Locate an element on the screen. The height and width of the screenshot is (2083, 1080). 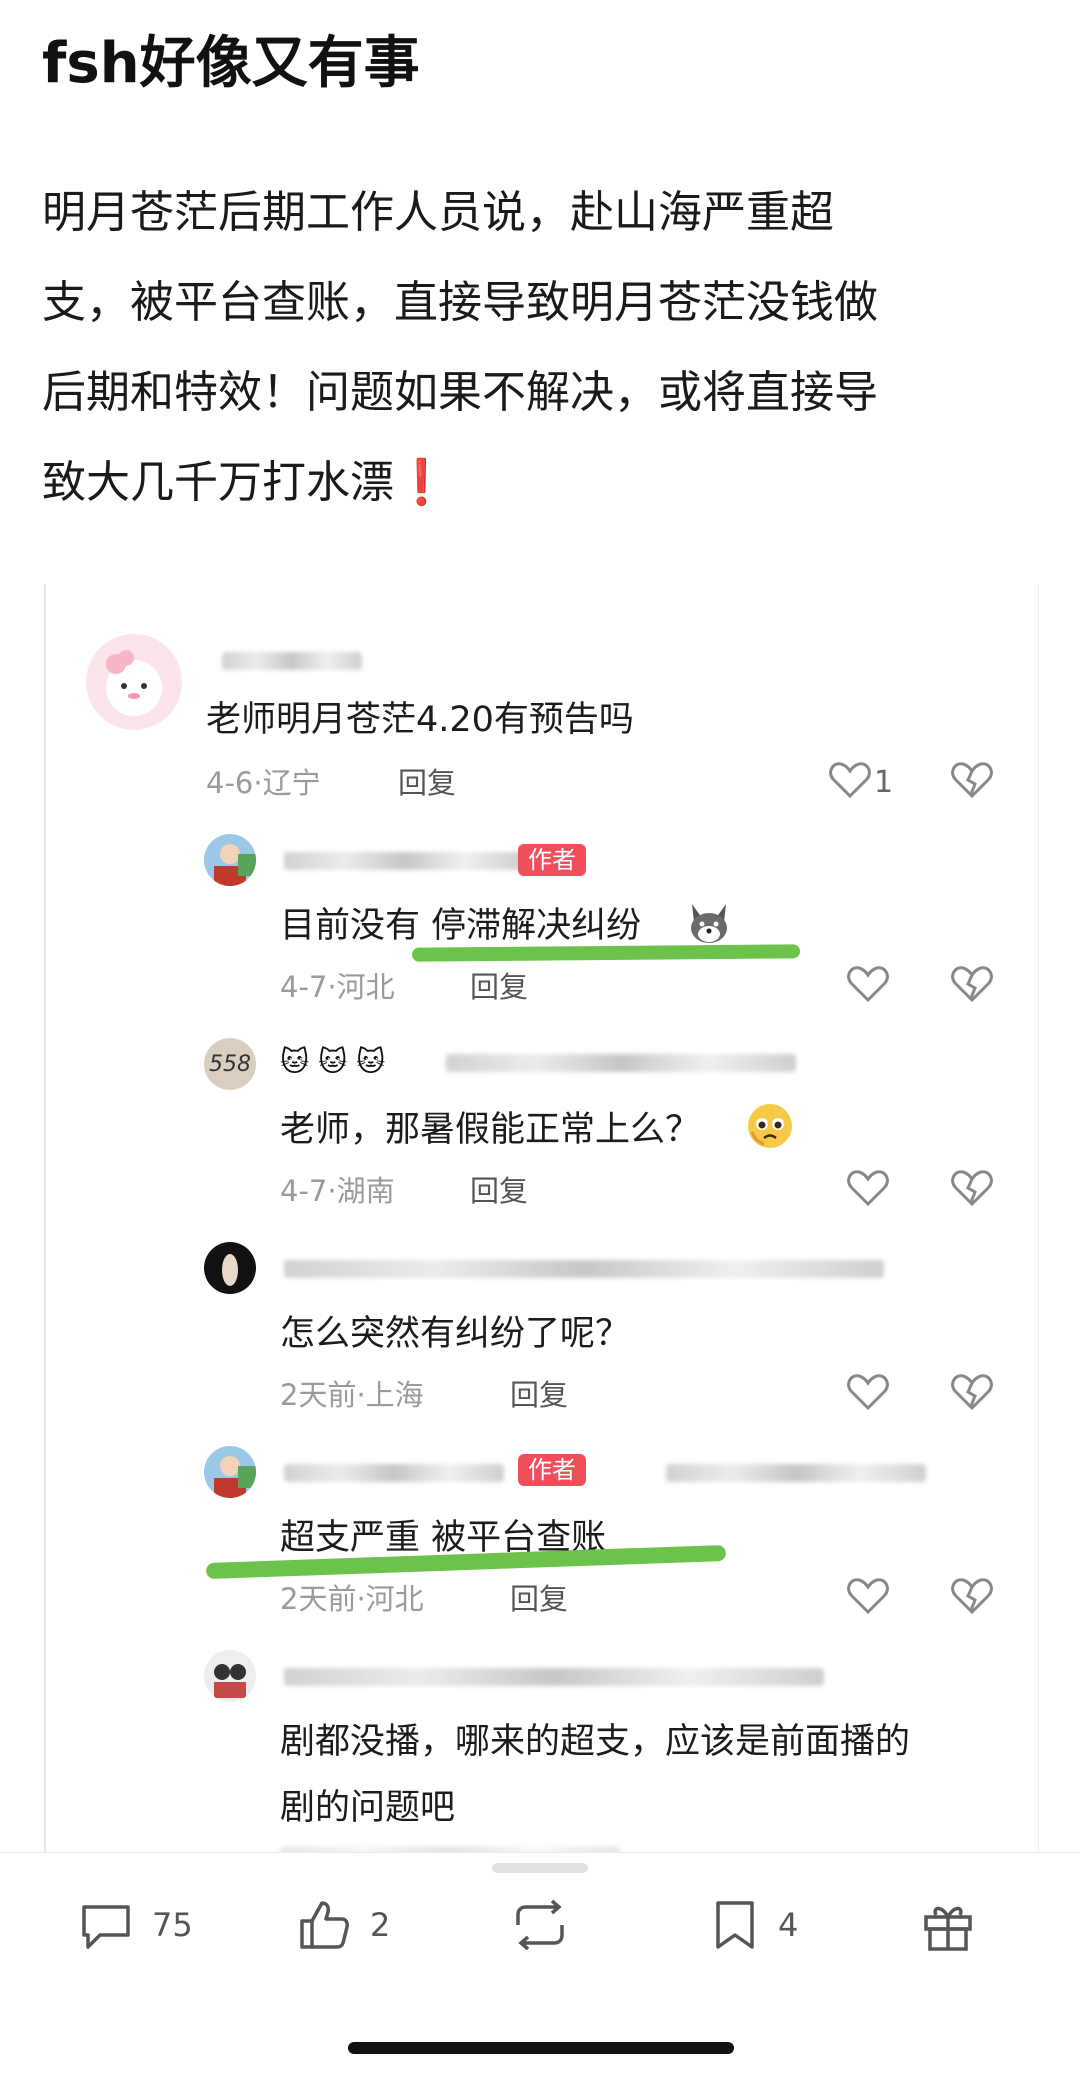
post-body-line: 后期和特效！问题如果不解决，或将直接导 is located at coordinates (460, 392).